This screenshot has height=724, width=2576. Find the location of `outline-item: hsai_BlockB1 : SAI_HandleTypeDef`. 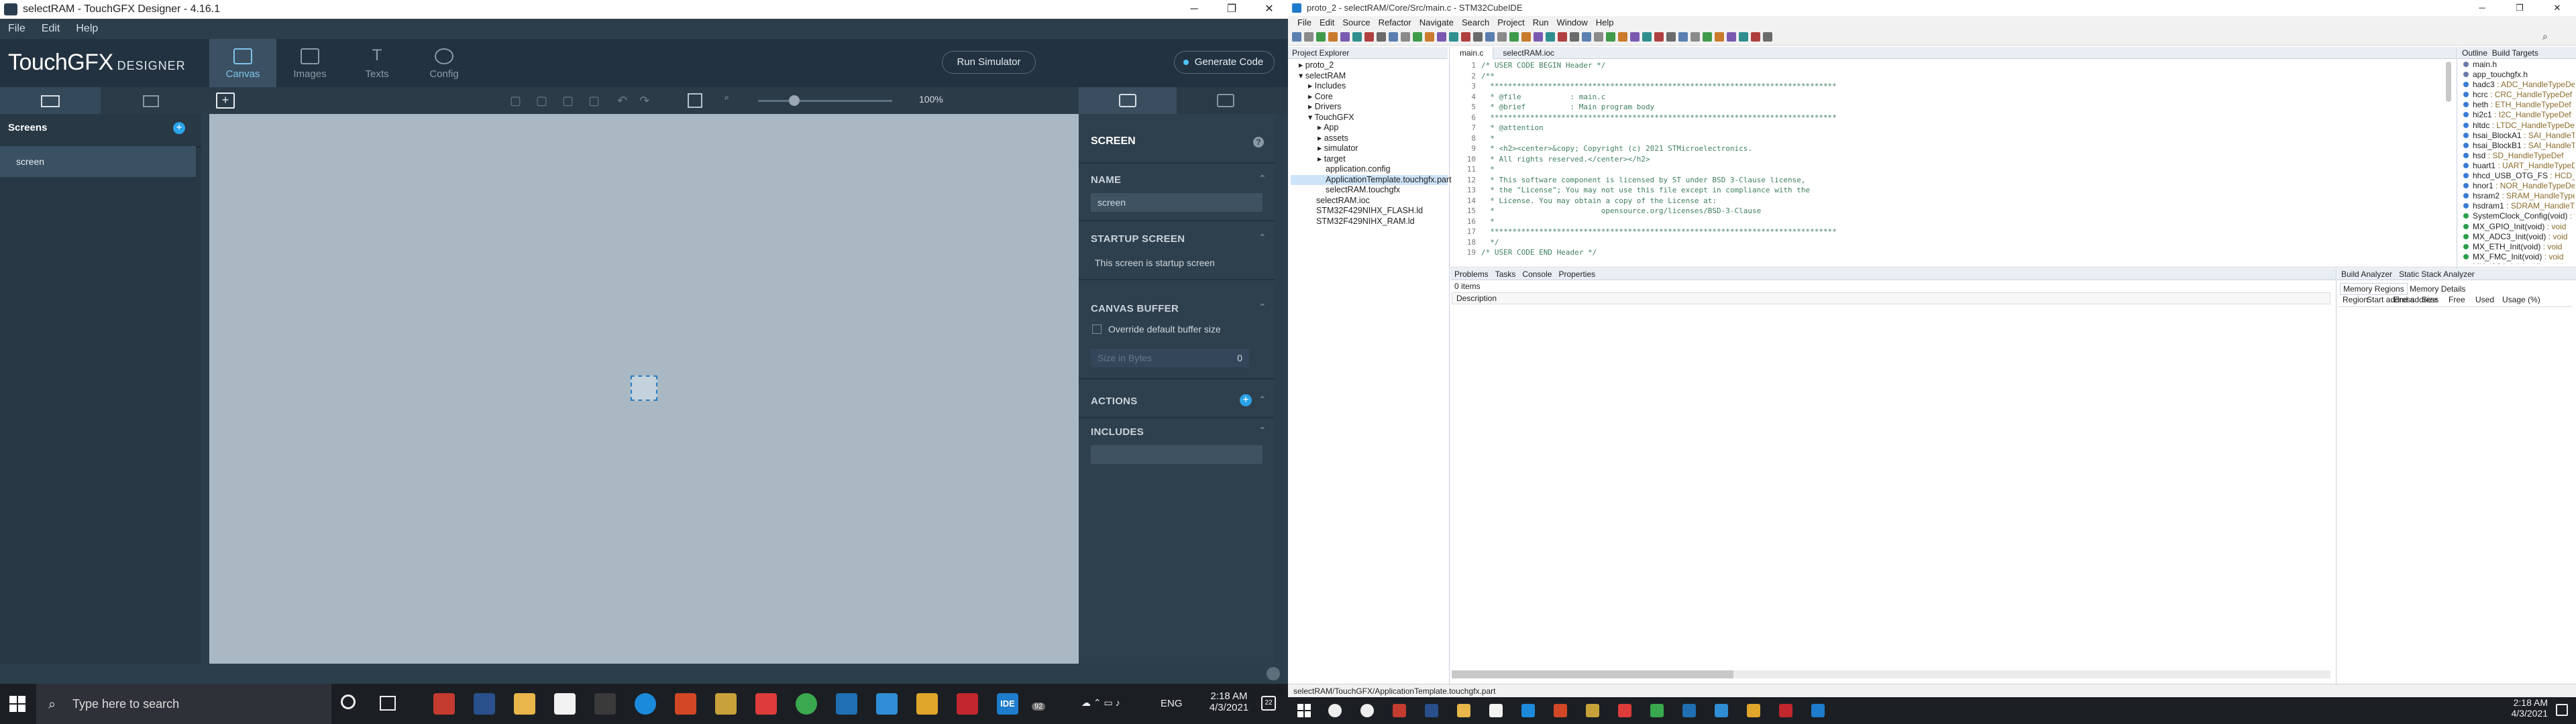

outline-item: hsai_BlockB1 : SAI_HandleTypeDef is located at coordinates (2519, 146).